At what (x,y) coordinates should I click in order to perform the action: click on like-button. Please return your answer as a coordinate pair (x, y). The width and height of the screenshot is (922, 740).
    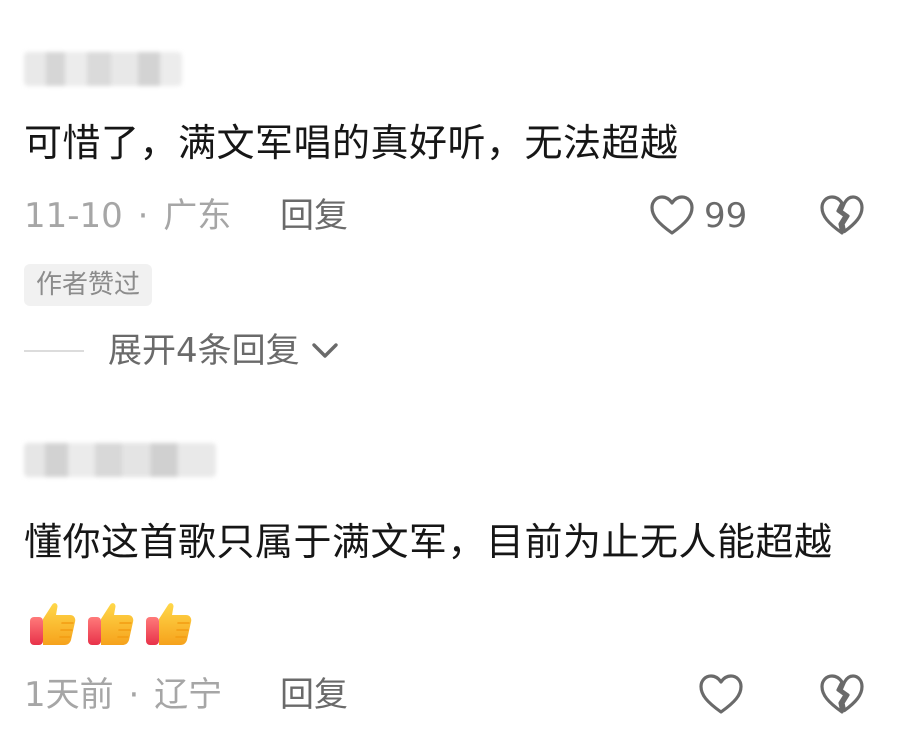
    Looking at the image, I should click on (721, 695).